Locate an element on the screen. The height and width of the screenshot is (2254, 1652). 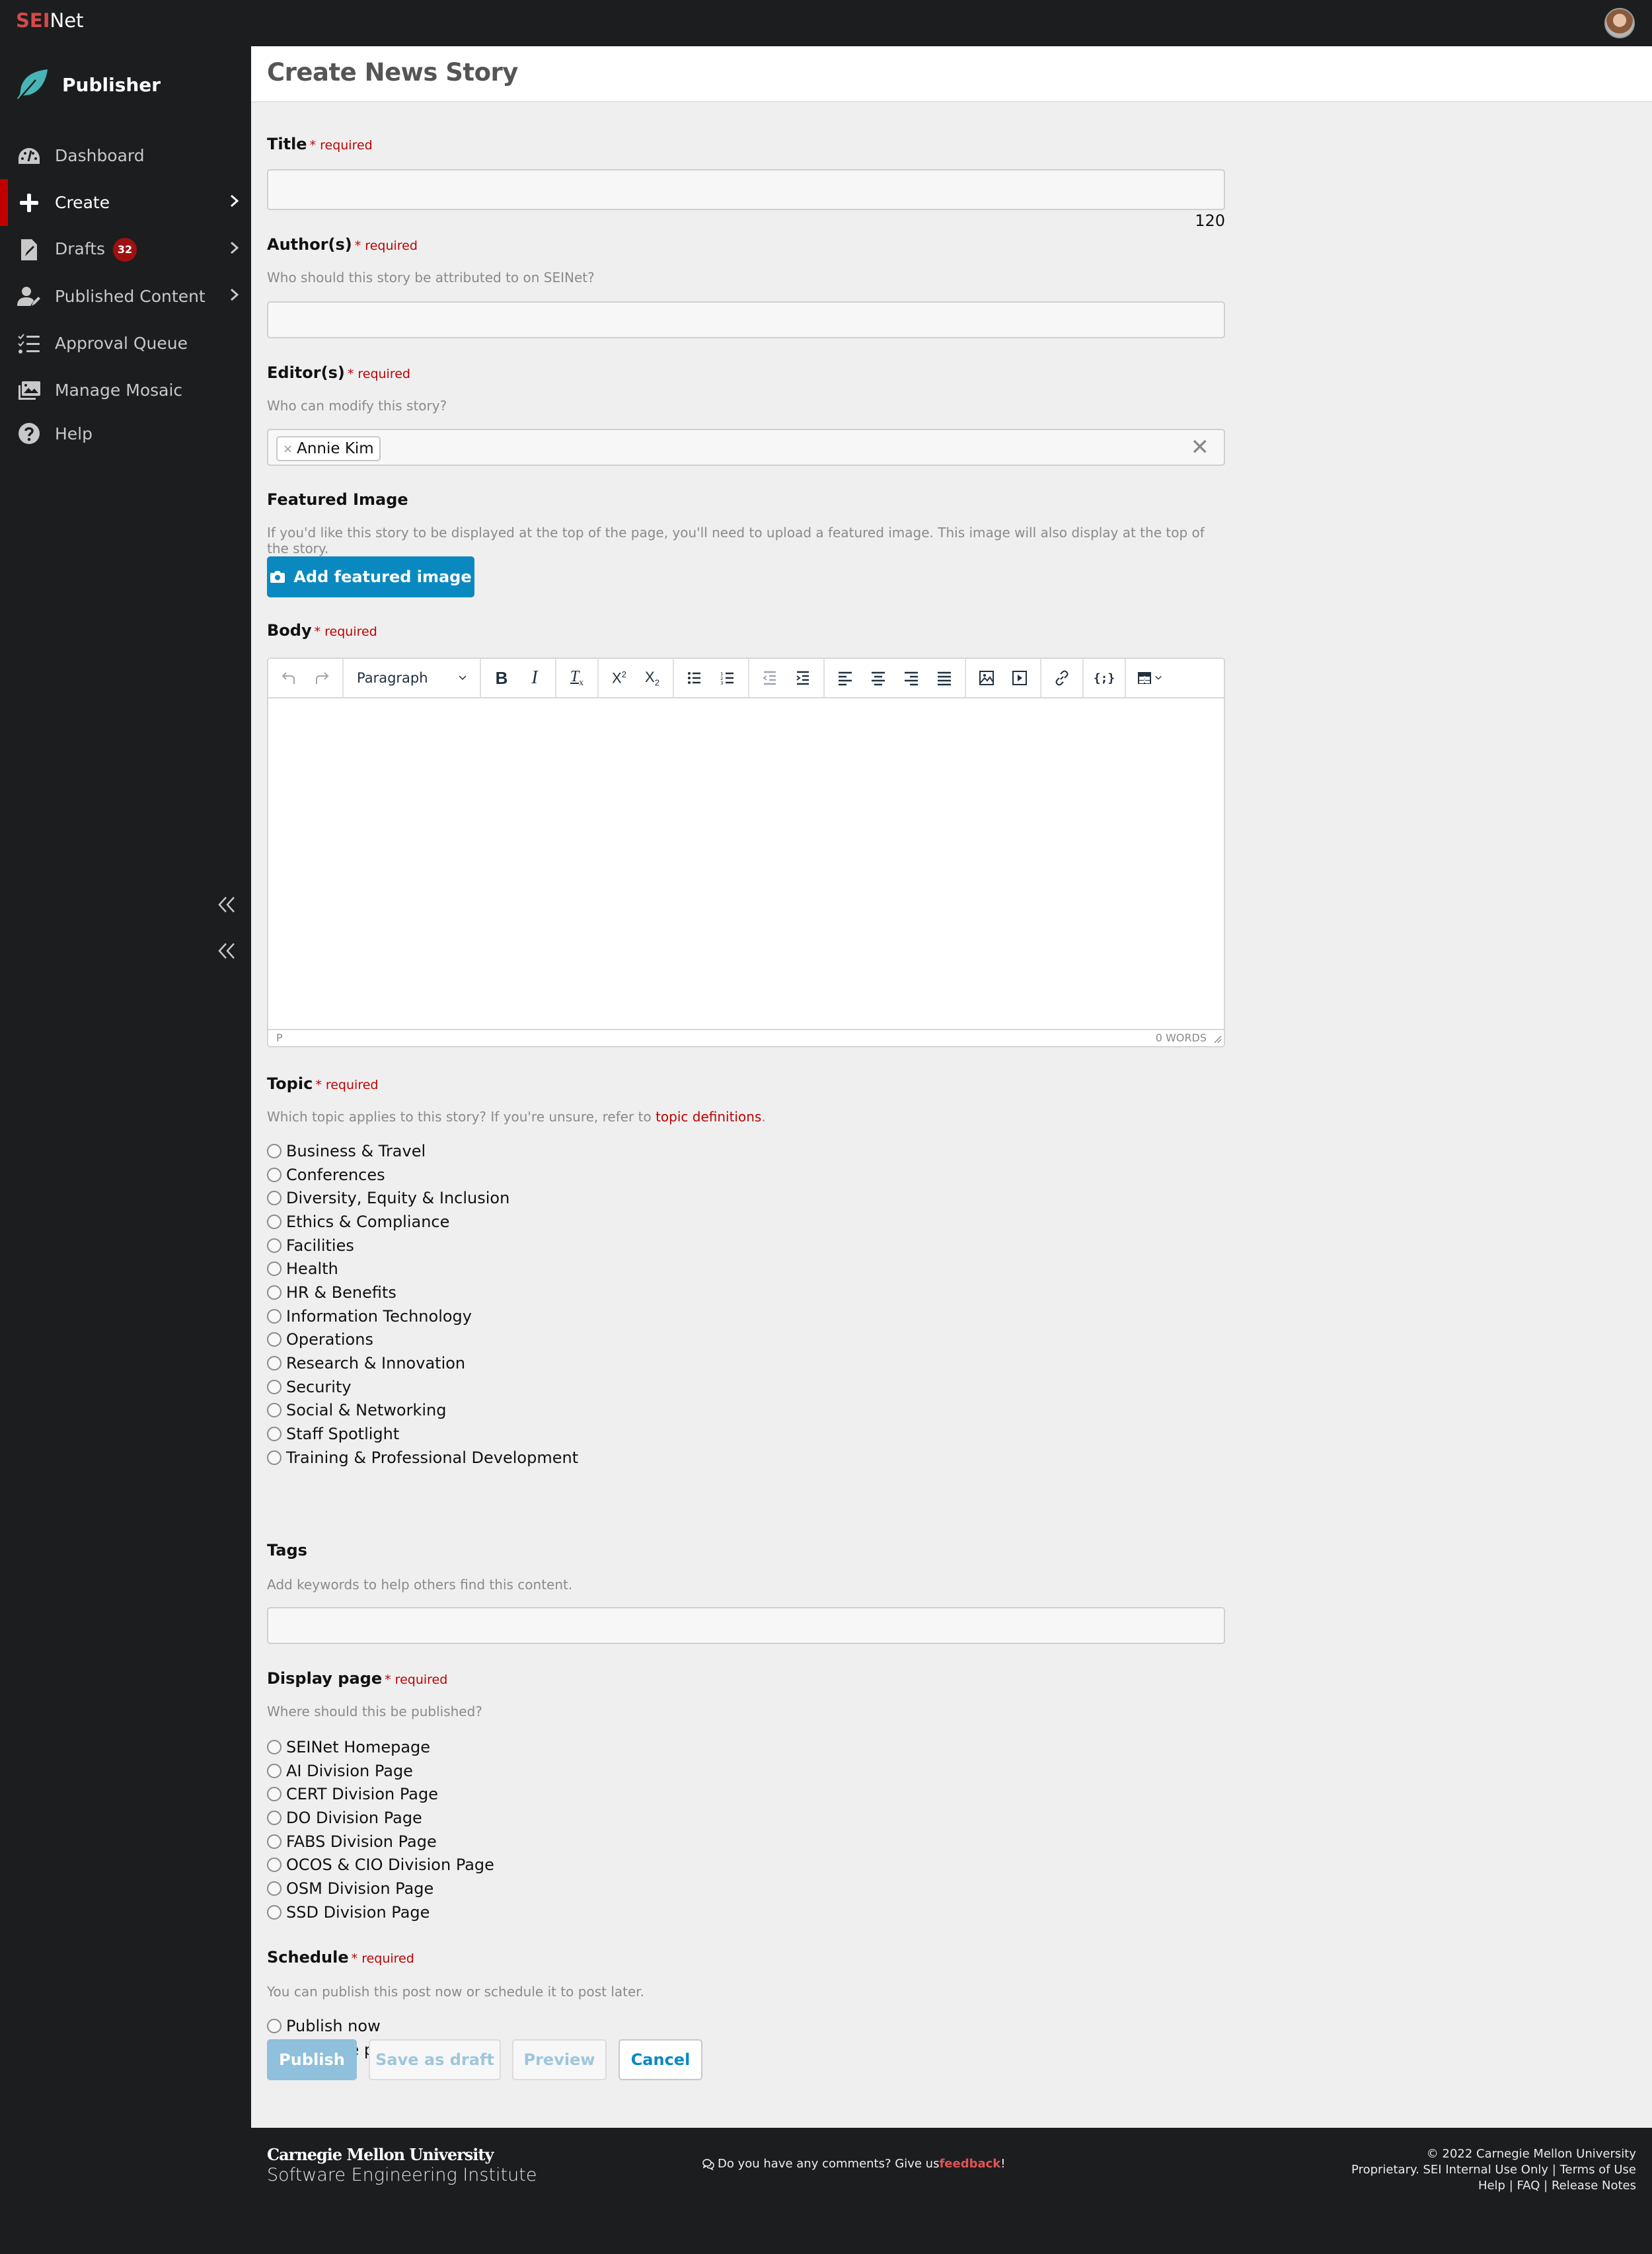
block-format-select: Paragraph is located at coordinates (412, 678).